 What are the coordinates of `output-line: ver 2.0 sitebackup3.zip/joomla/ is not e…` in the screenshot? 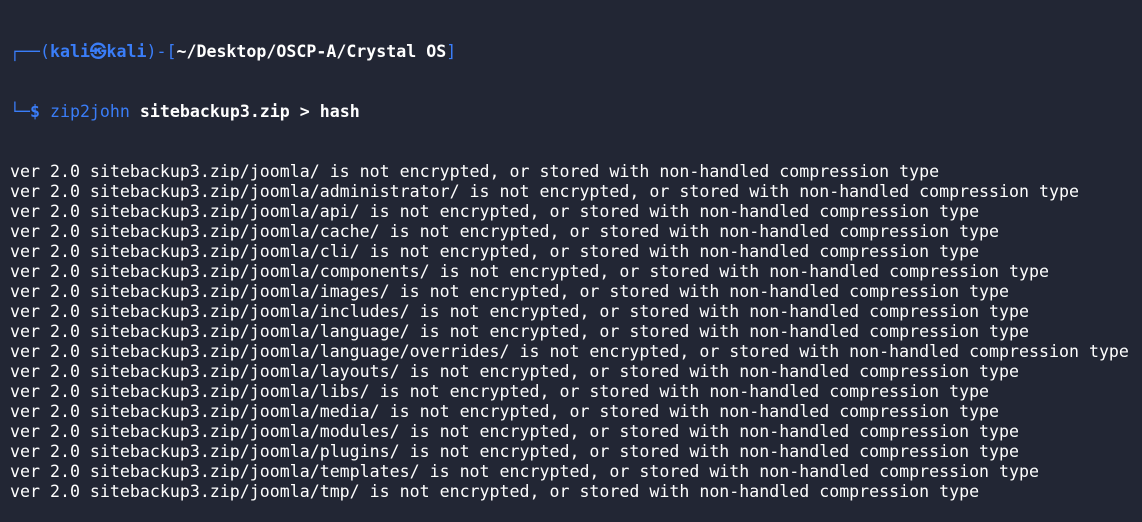 It's located at (475, 171).